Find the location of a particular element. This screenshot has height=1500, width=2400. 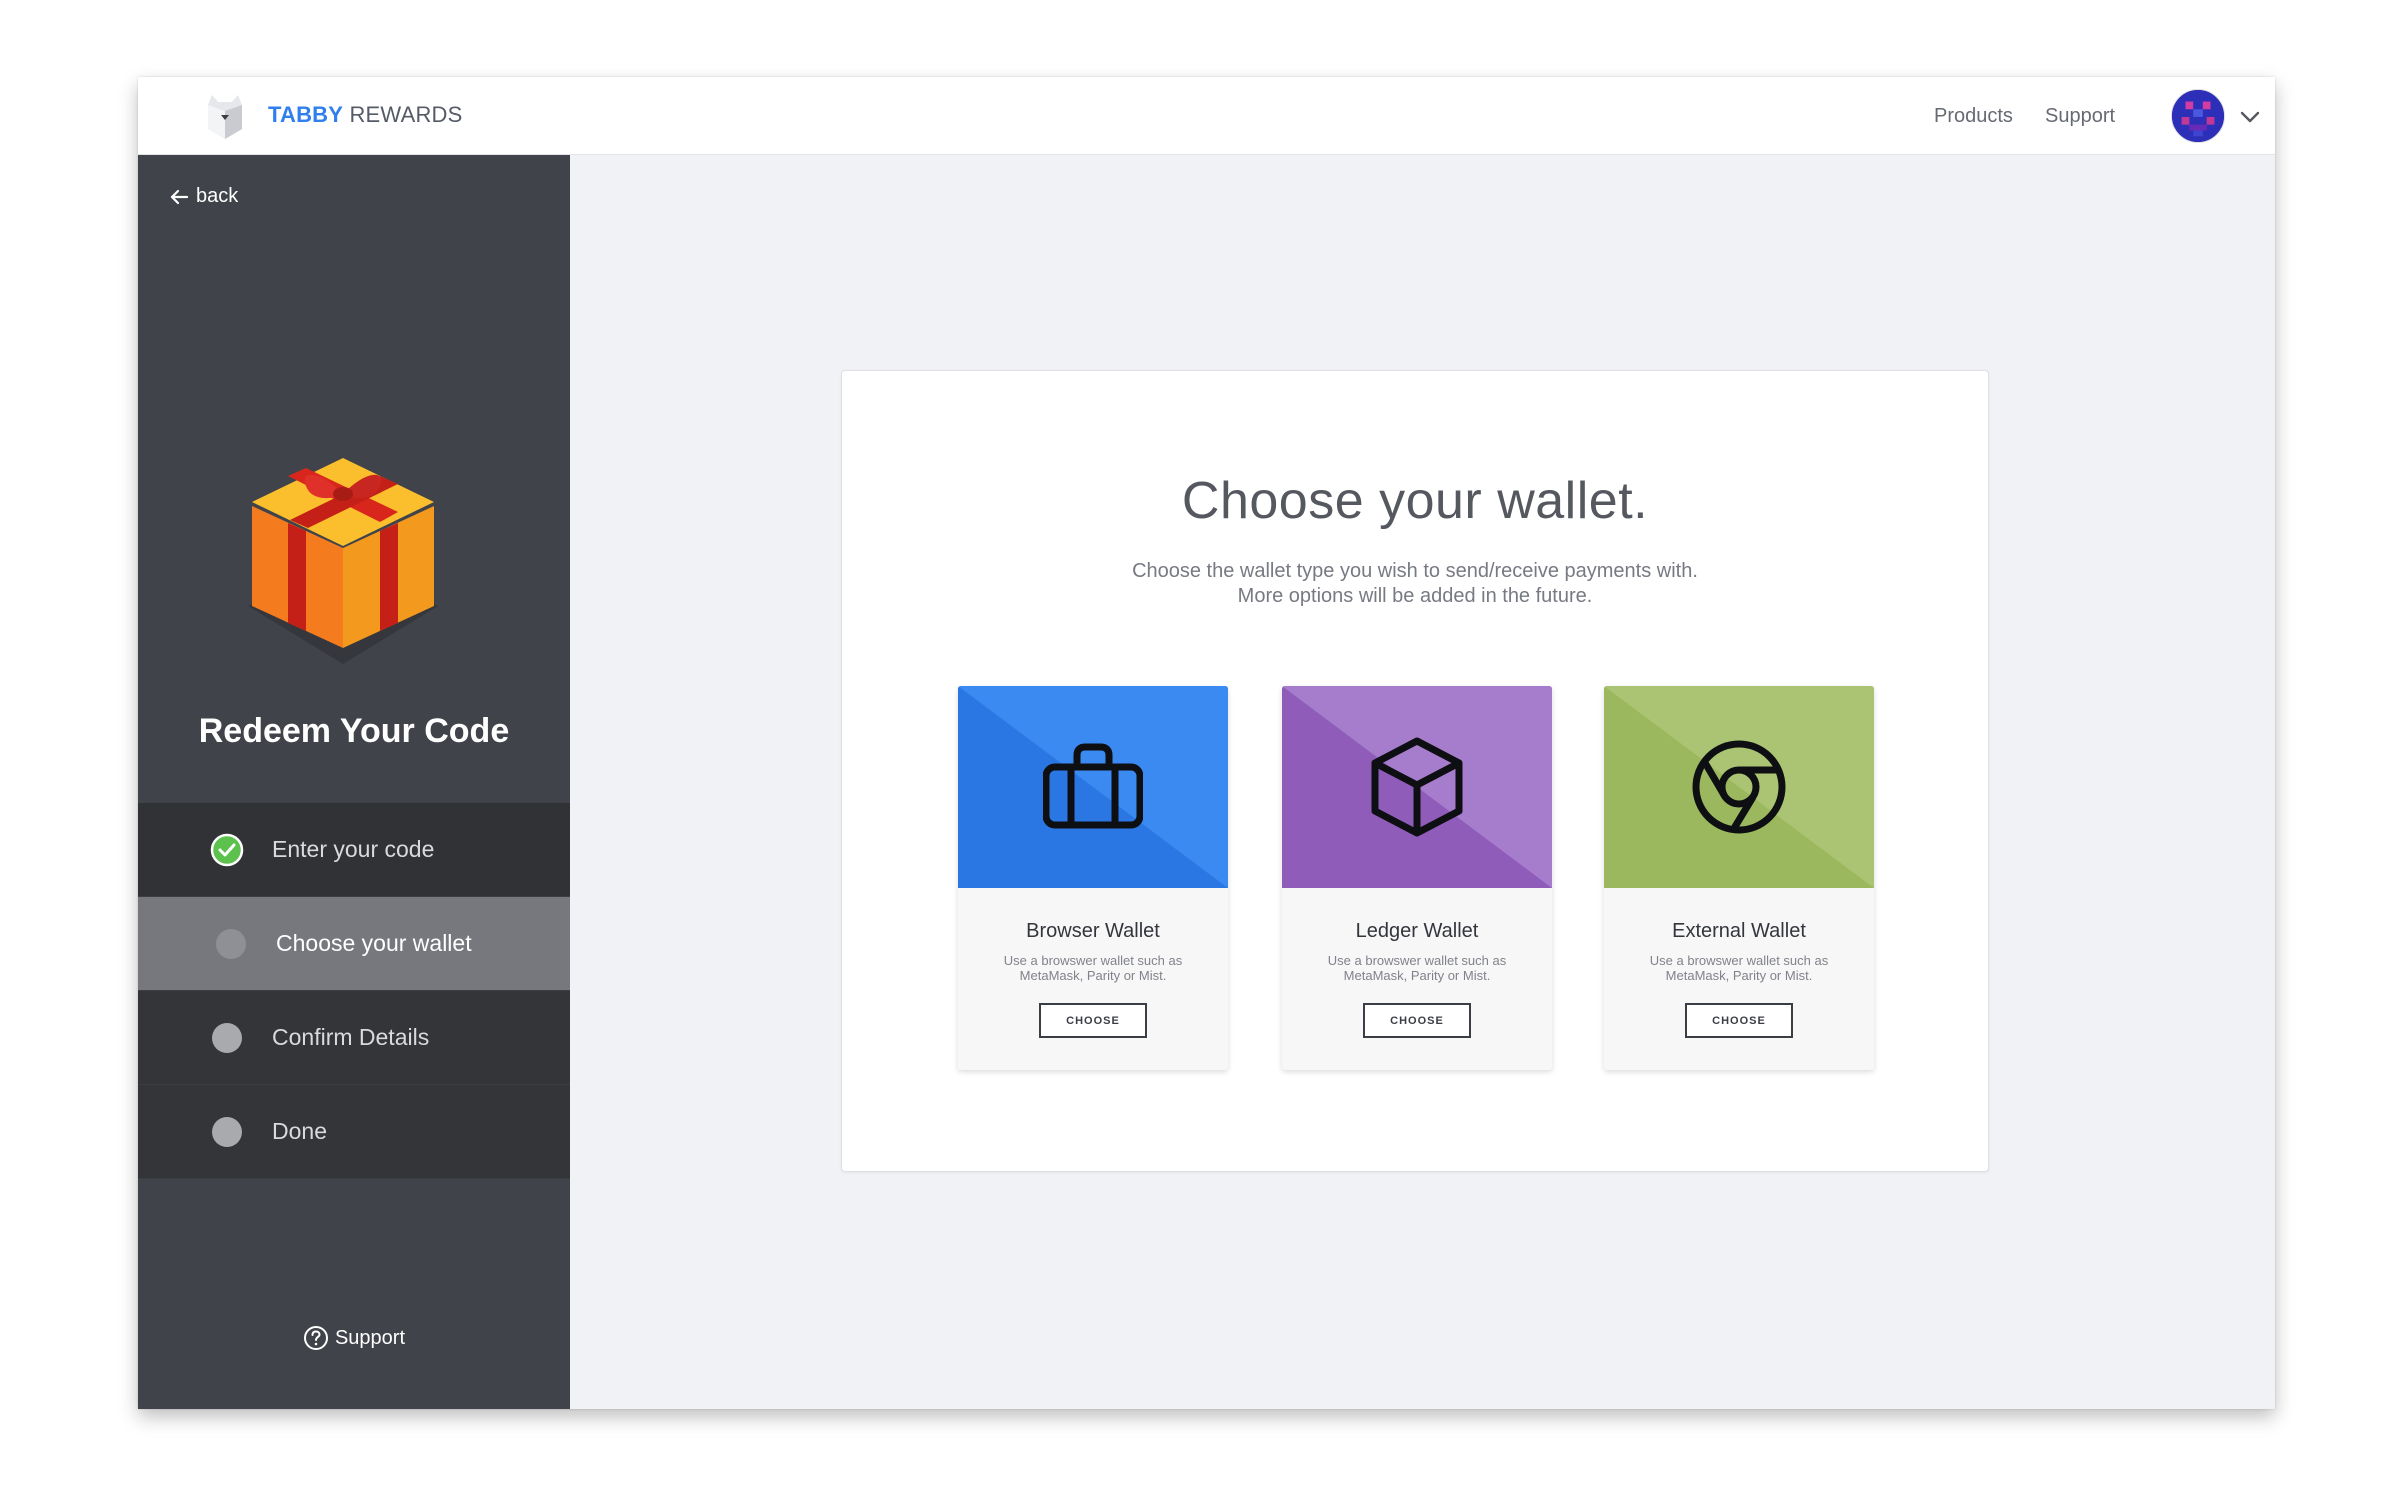

step-done: Done is located at coordinates (354, 1132).